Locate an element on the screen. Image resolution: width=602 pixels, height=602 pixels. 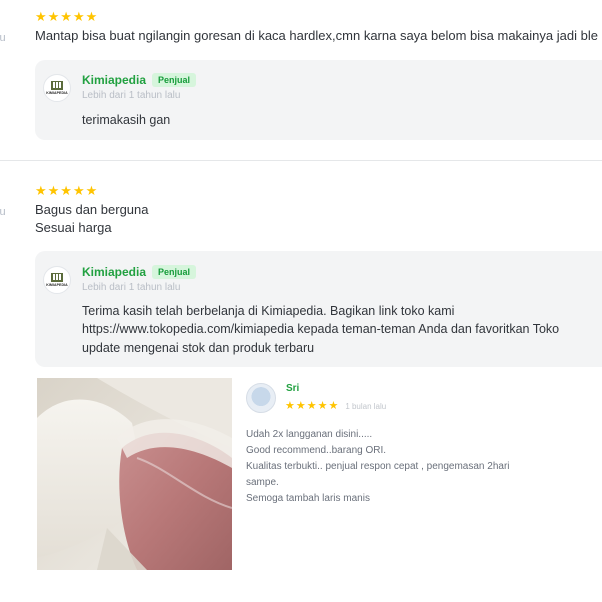
review-text-line: Good recommend..barang ORI. is located at coordinates (316, 450).